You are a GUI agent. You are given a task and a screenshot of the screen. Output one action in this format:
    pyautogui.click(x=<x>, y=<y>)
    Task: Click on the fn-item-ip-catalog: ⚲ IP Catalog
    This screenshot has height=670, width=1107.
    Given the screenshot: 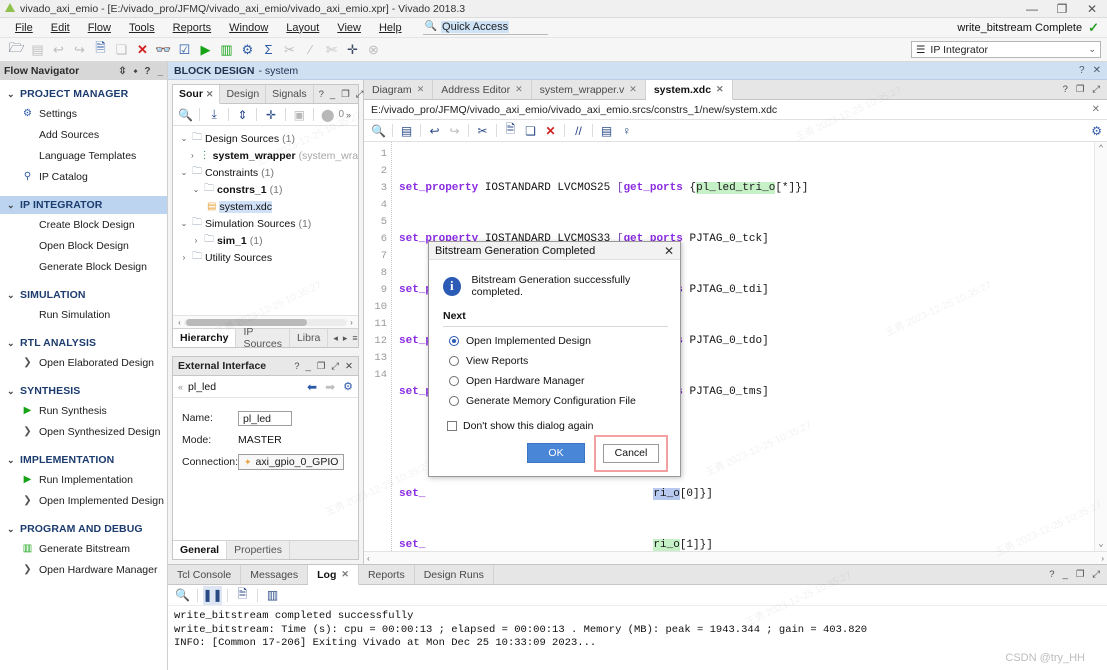 What is the action you would take?
    pyautogui.click(x=83, y=176)
    